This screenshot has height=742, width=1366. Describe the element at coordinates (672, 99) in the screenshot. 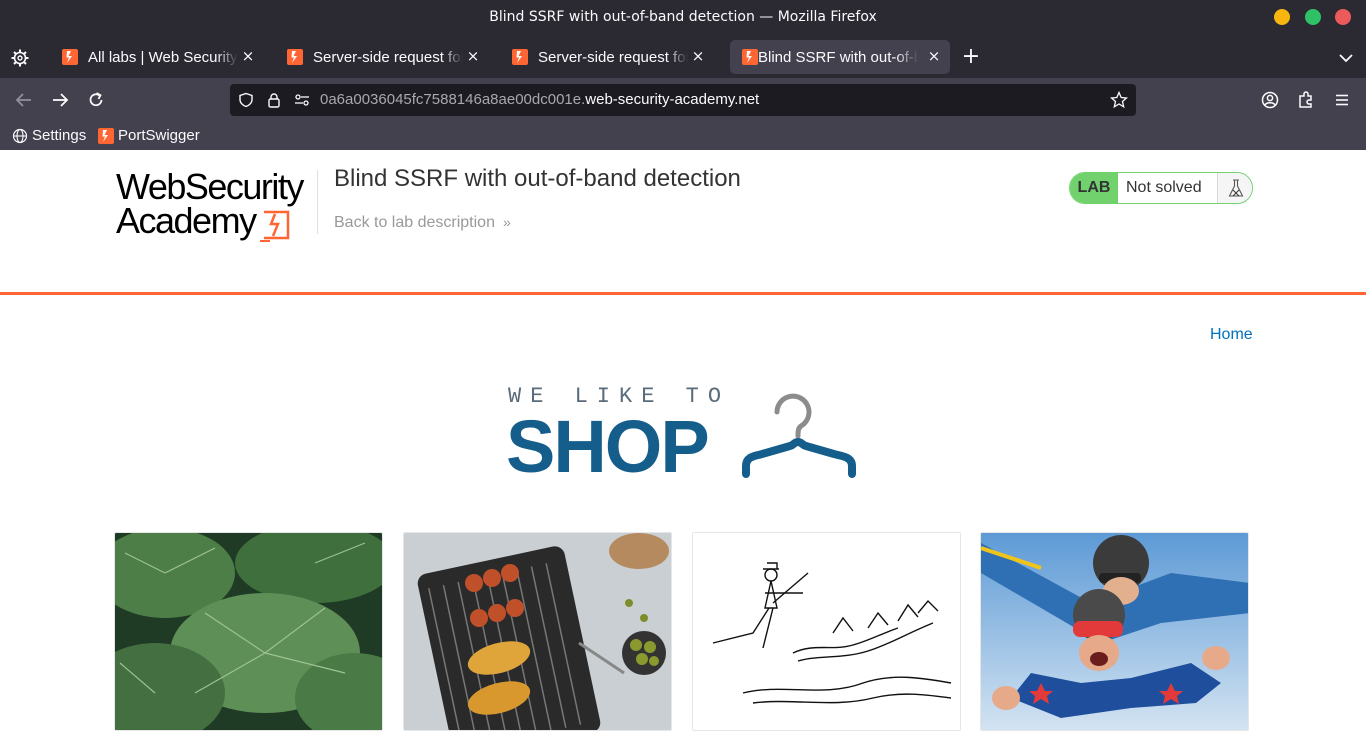

I see `url-host: web-security-academy.net` at that location.